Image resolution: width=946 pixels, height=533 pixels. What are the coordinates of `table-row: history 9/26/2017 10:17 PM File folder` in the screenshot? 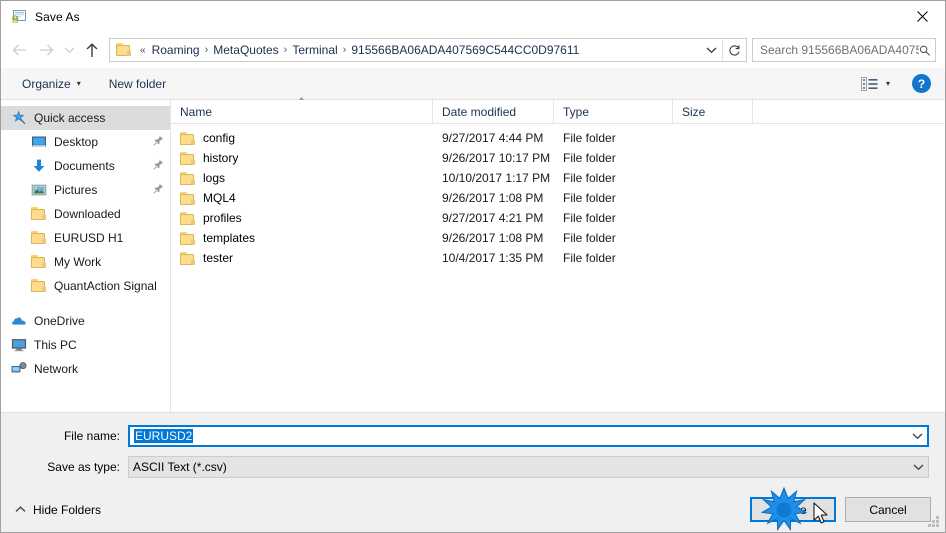 It's located at (558, 158).